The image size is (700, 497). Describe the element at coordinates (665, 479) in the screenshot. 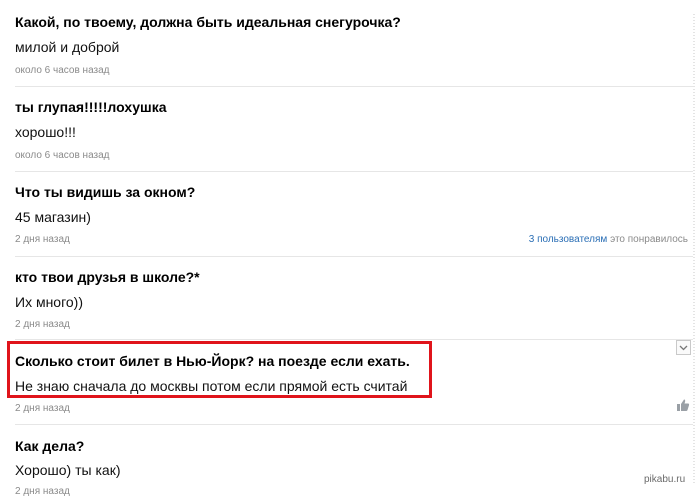

I see `watermark: pikabu.ru` at that location.